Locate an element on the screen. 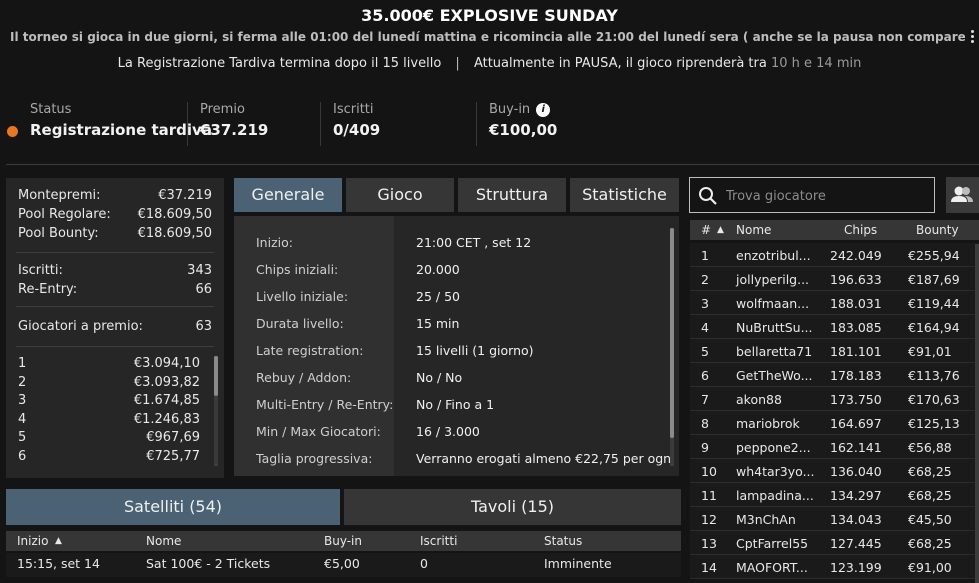 This screenshot has height=583, width=979. search-icon is located at coordinates (708, 196).